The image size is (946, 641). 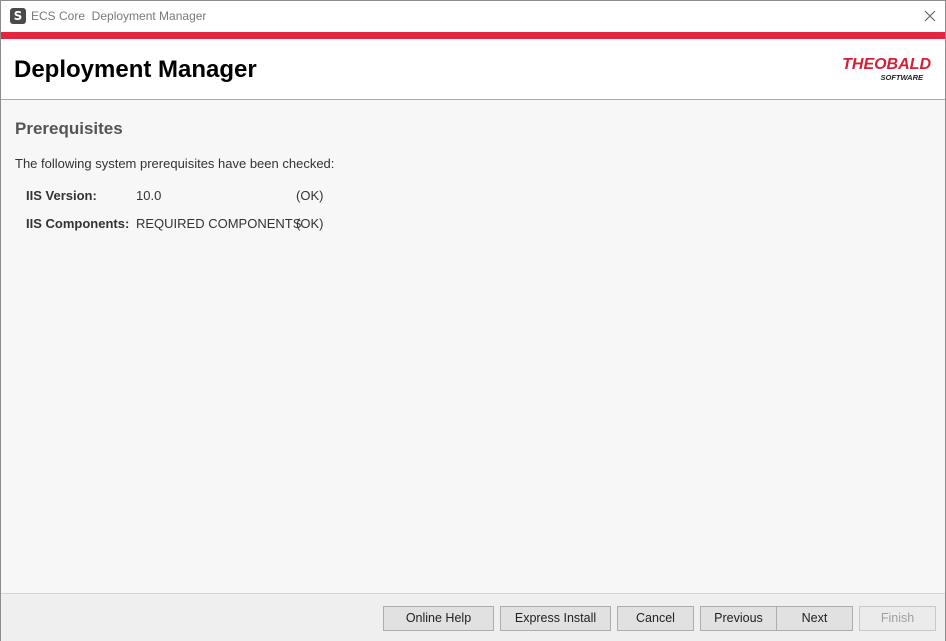 What do you see at coordinates (738, 618) in the screenshot?
I see `previous-button: Previous` at bounding box center [738, 618].